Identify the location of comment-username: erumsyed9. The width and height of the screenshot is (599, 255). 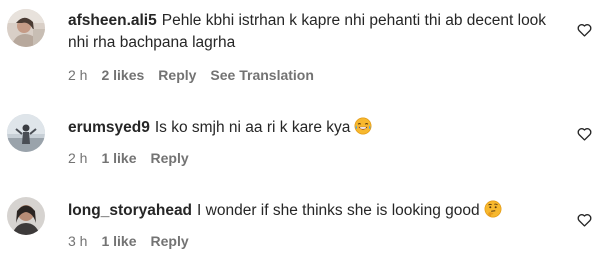
(109, 127).